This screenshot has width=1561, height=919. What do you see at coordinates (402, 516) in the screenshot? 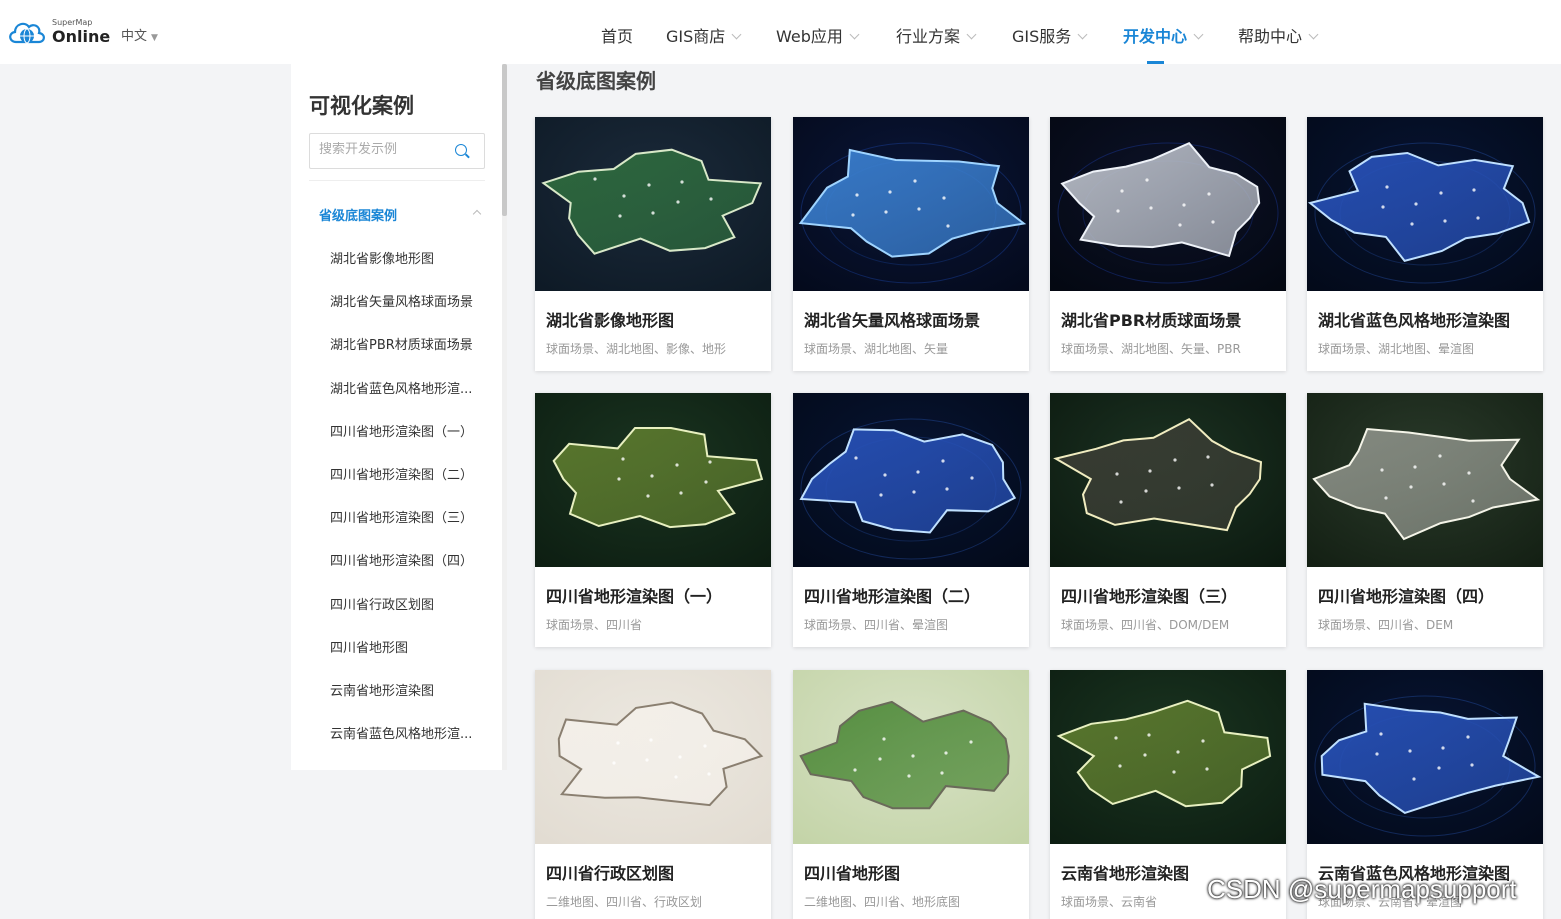
I see `sidebar-item: 四川省地形渲染图（三）` at bounding box center [402, 516].